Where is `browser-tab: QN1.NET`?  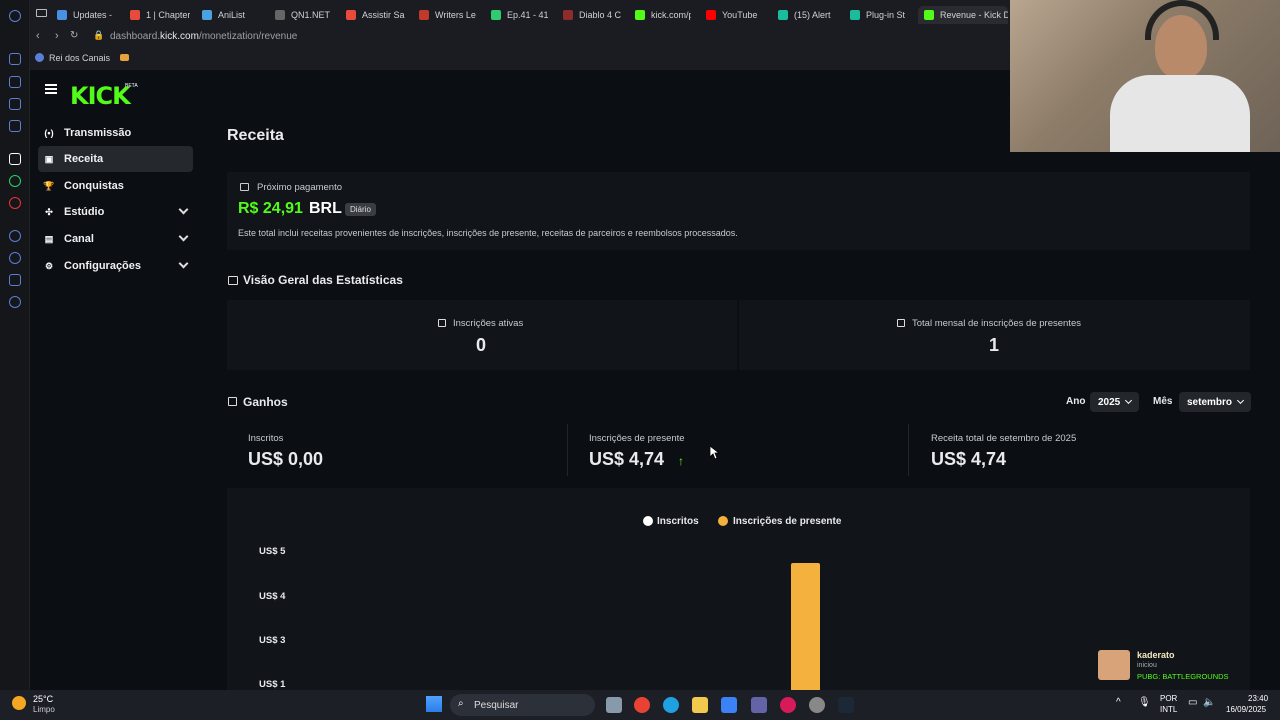 browser-tab: QN1.NET is located at coordinates (305, 15).